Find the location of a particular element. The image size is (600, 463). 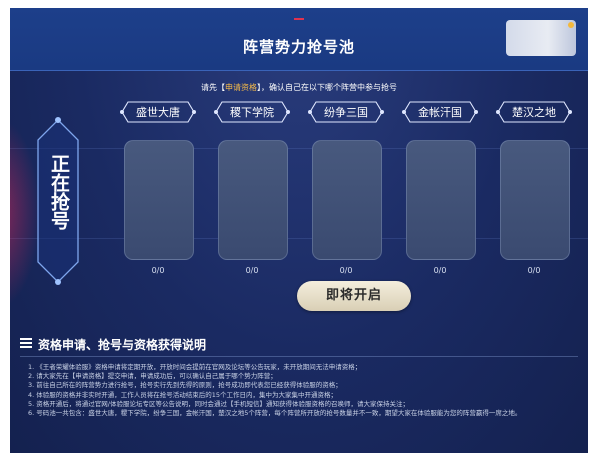

notice-suffix: 】，确认自己在以下哪个阵营中参与抢号 is located at coordinates (327, 87).